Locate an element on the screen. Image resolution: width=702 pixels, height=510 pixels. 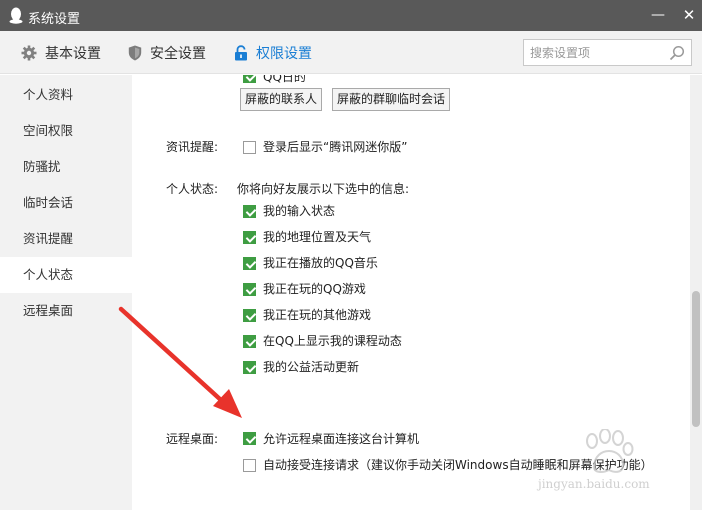
search-icon is located at coordinates (677, 53).